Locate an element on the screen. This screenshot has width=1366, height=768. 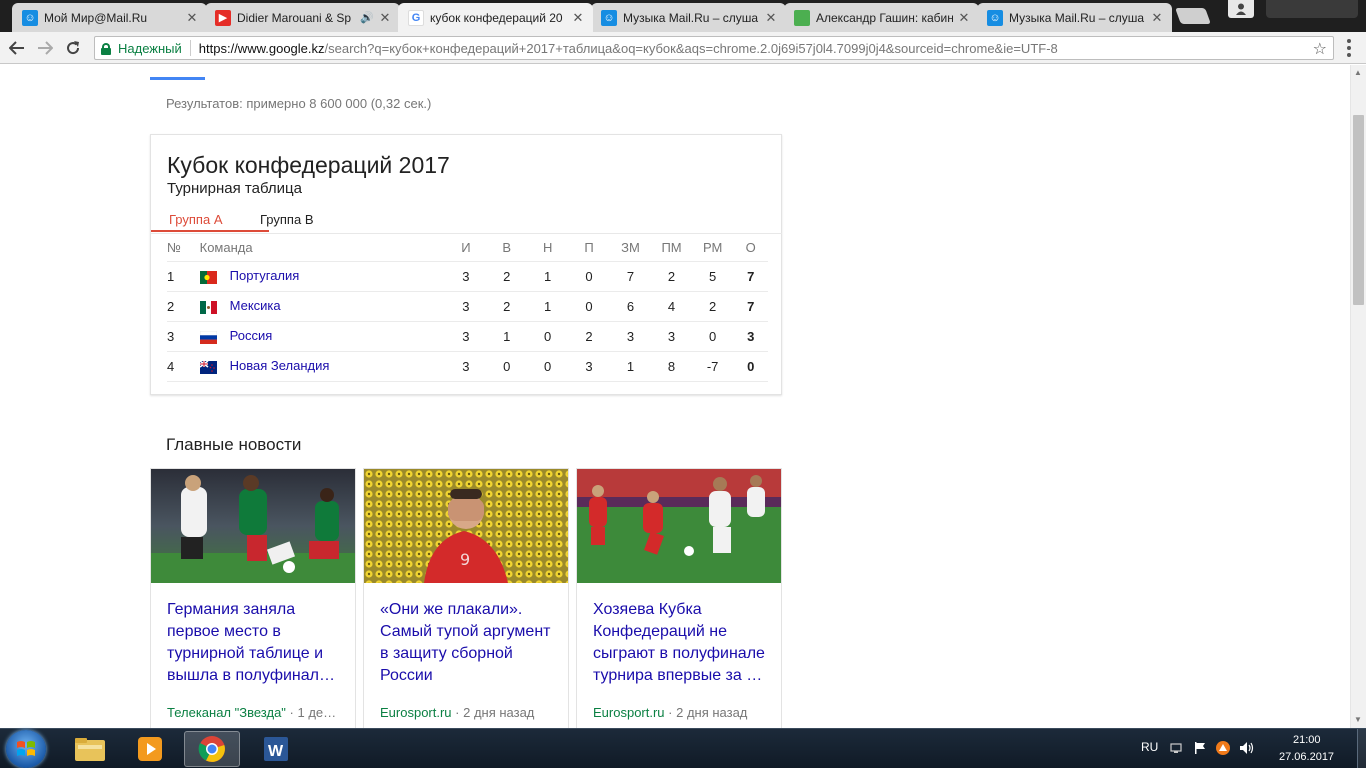
table-row: 2 Мексика 3 2 1 0 6 4 2 7 is located at coordinates (467, 305).